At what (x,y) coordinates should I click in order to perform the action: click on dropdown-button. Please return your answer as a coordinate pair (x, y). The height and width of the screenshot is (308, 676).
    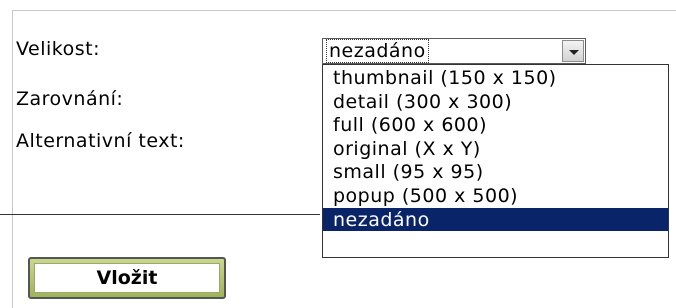
    Looking at the image, I should click on (573, 51).